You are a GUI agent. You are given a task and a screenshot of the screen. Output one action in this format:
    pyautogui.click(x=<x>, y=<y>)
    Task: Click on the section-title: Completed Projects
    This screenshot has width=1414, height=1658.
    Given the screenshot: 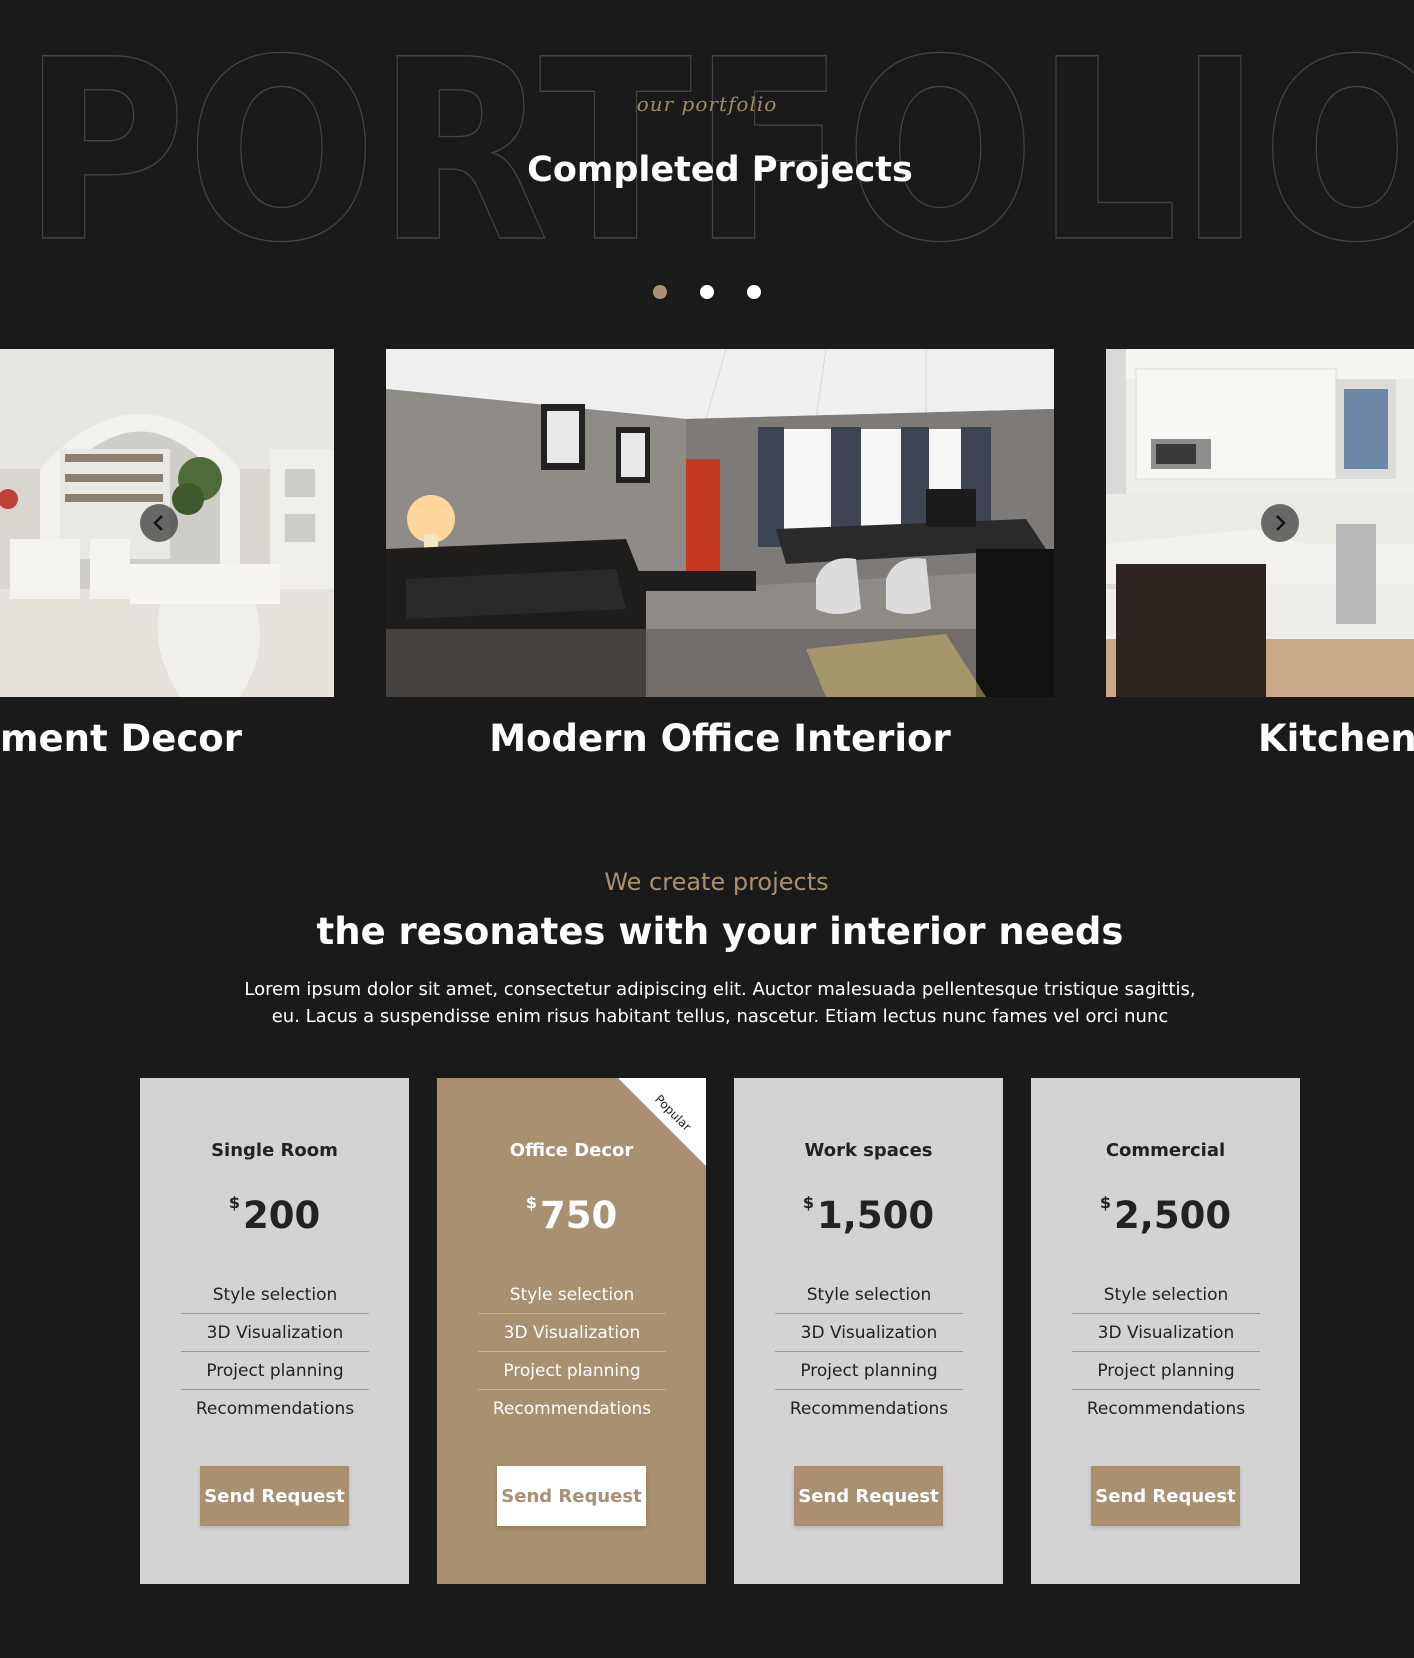 What is the action you would take?
    pyautogui.click(x=720, y=170)
    